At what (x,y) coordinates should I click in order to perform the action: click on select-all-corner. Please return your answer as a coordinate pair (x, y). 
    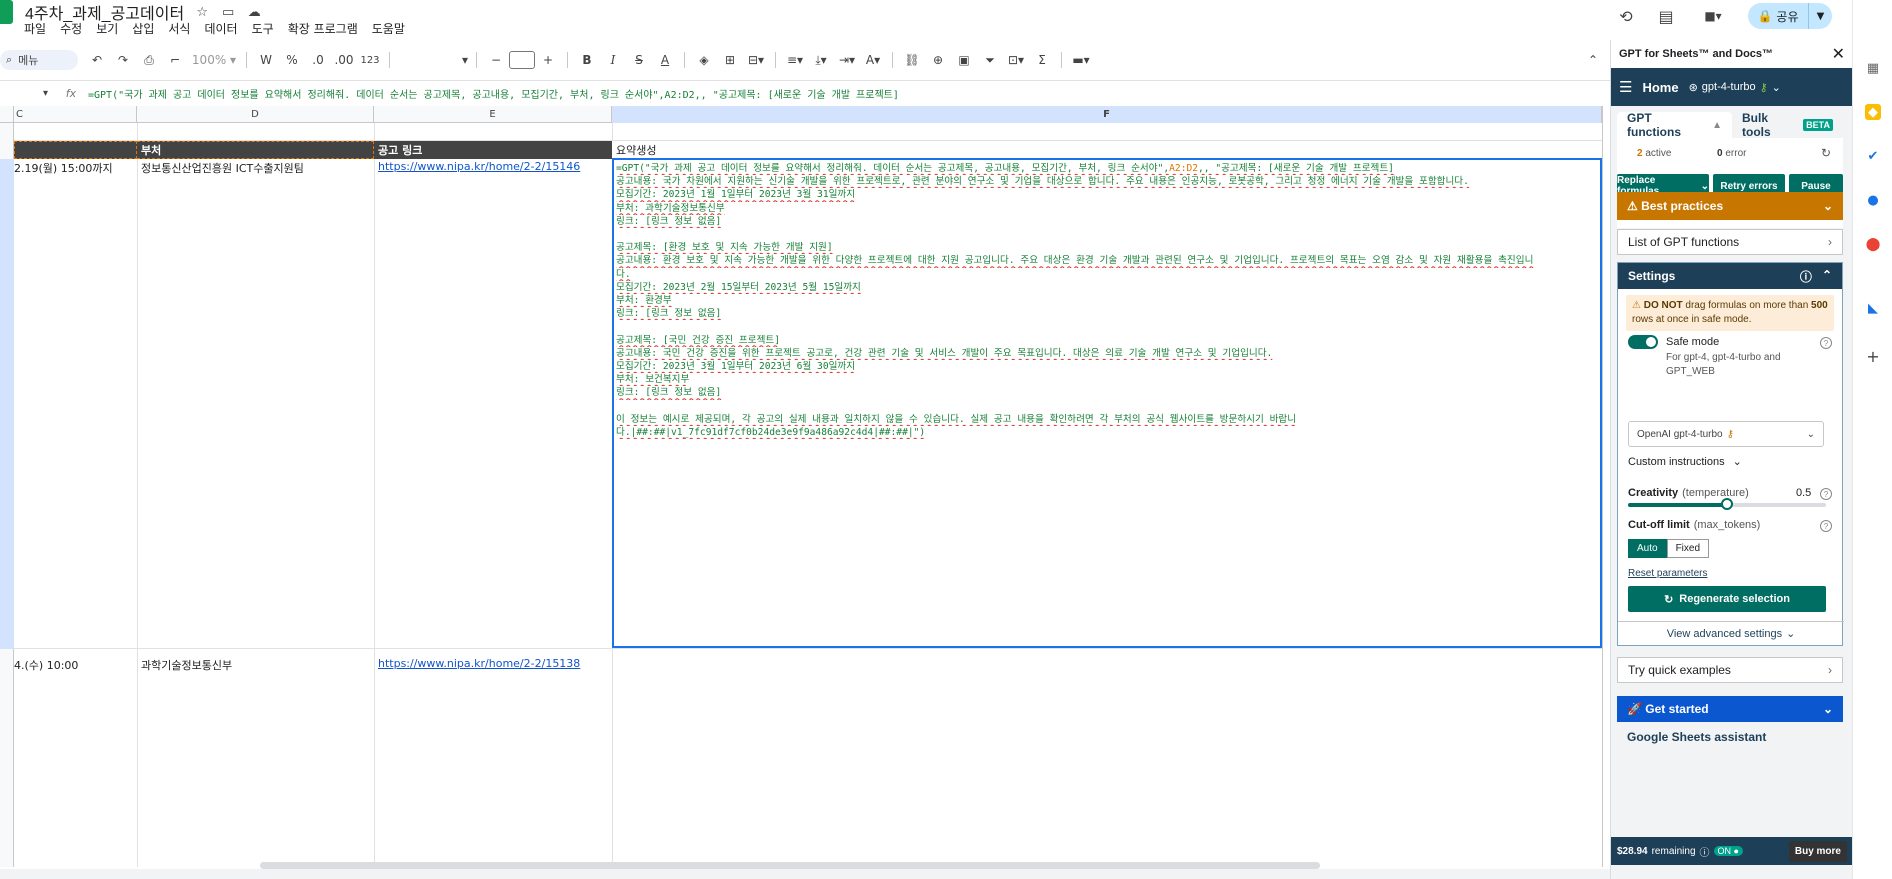
    Looking at the image, I should click on (7, 114).